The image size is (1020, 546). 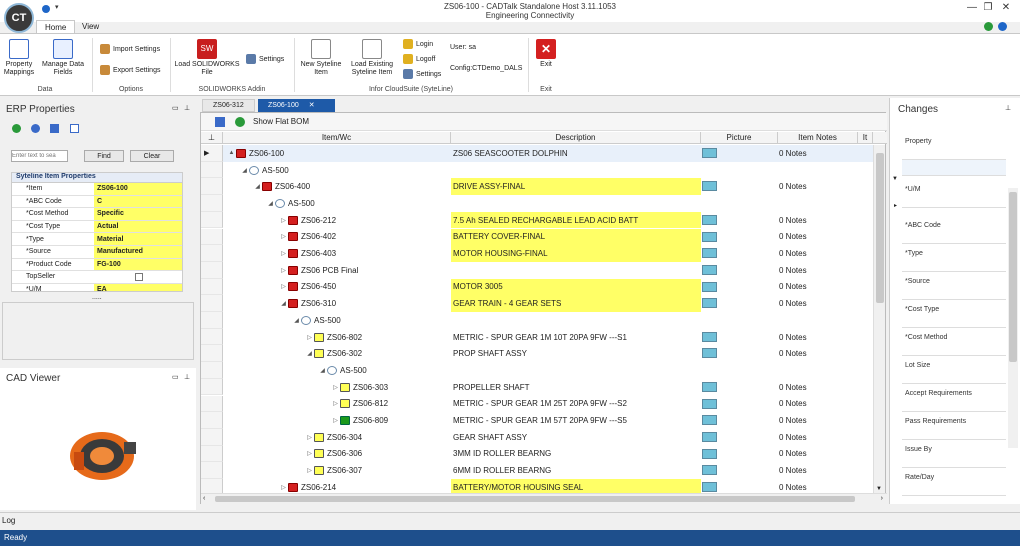 I want to click on login-button: Login, so click(x=418, y=44).